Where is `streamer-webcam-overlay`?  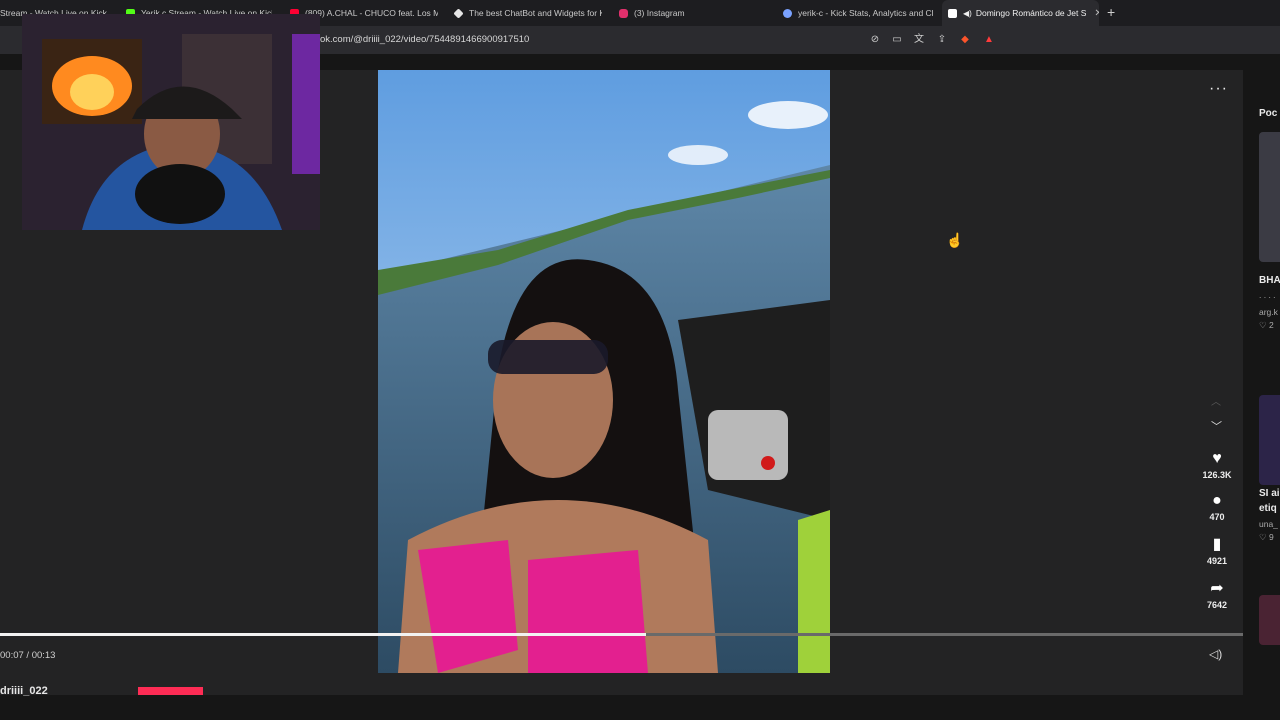
streamer-webcam-overlay is located at coordinates (171, 122).